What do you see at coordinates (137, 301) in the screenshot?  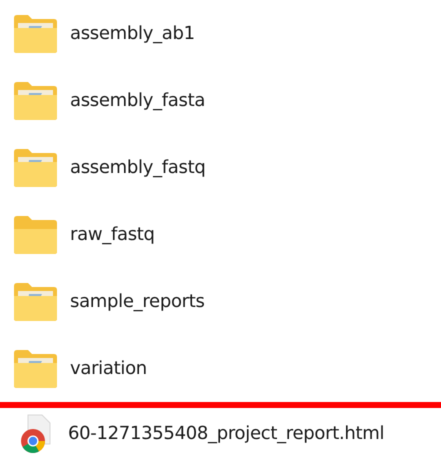 I see `folder-name: sample_reports` at bounding box center [137, 301].